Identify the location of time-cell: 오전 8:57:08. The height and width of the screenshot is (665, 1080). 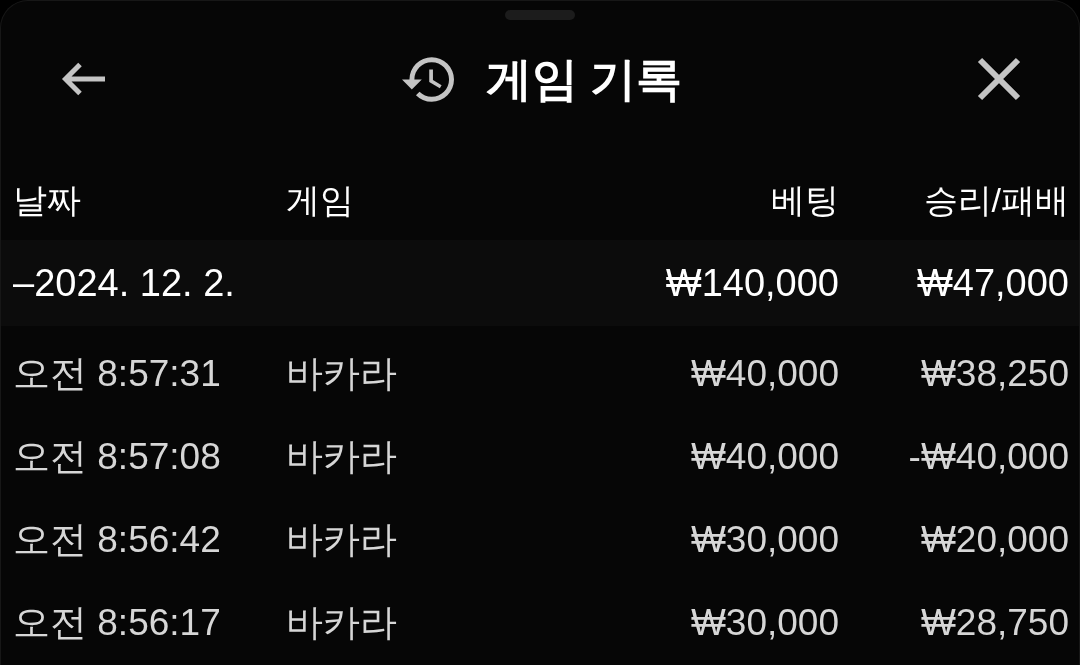
(117, 456).